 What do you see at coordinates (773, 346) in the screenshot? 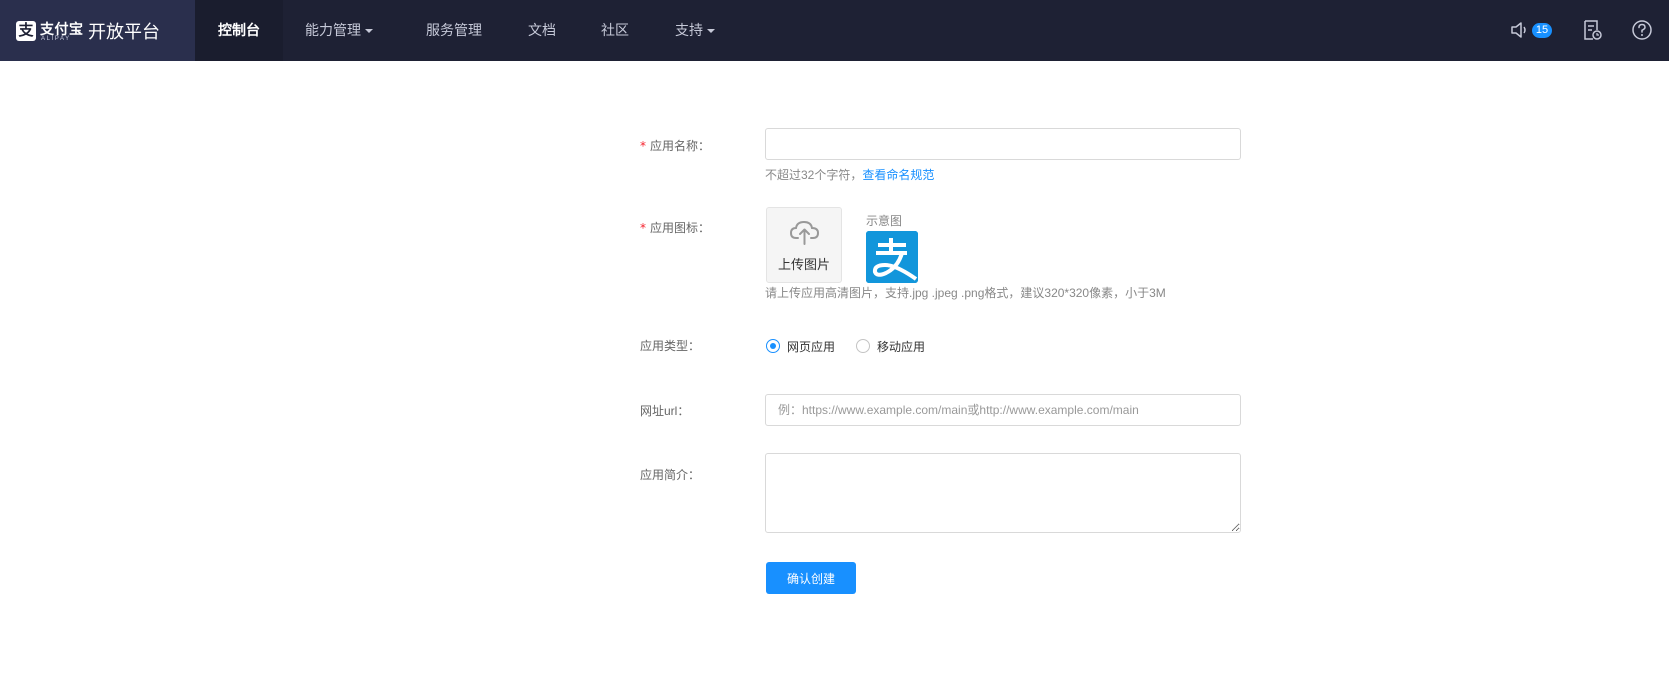
I see `radio-button-checked` at bounding box center [773, 346].